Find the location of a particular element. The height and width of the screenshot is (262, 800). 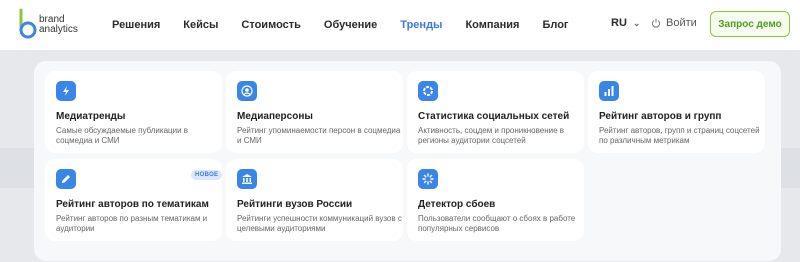

ring-icon is located at coordinates (428, 91).